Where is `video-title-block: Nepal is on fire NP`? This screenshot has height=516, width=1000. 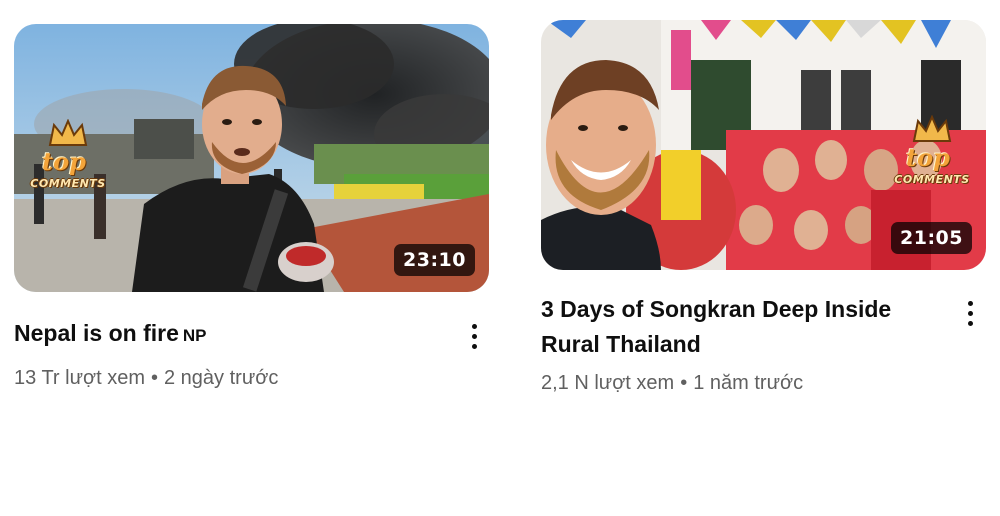 video-title-block: Nepal is on fire NP is located at coordinates (254, 334).